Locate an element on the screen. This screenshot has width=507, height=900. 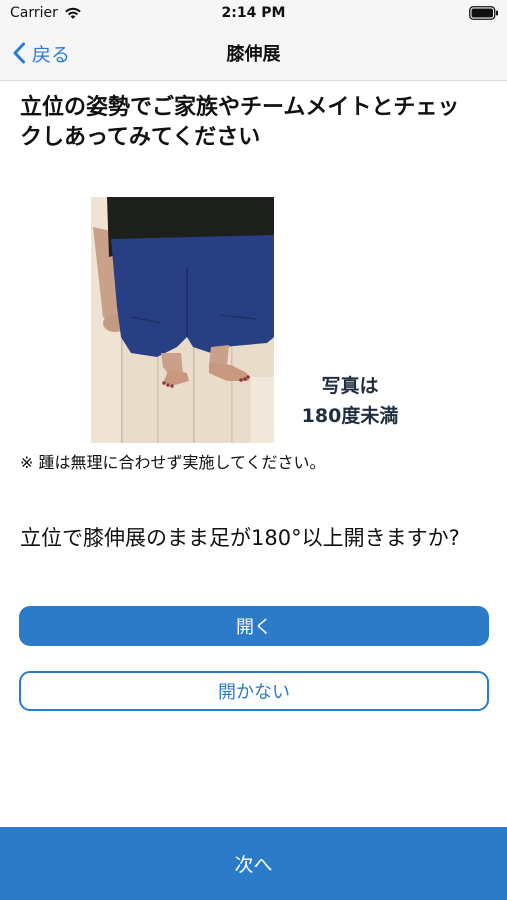
status-time: 2:14 PM is located at coordinates (253, 13).